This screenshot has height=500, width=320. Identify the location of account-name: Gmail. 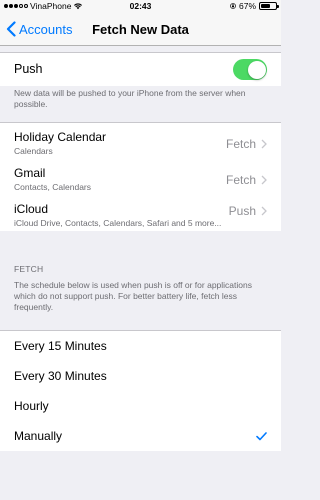
(30, 173).